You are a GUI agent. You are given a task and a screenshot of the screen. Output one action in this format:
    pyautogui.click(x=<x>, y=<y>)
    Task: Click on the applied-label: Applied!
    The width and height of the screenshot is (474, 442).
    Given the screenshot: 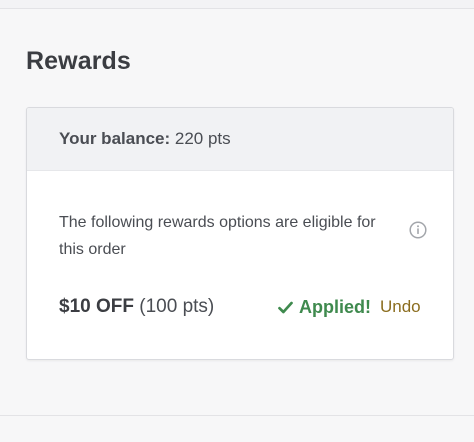 What is the action you would take?
    pyautogui.click(x=335, y=307)
    